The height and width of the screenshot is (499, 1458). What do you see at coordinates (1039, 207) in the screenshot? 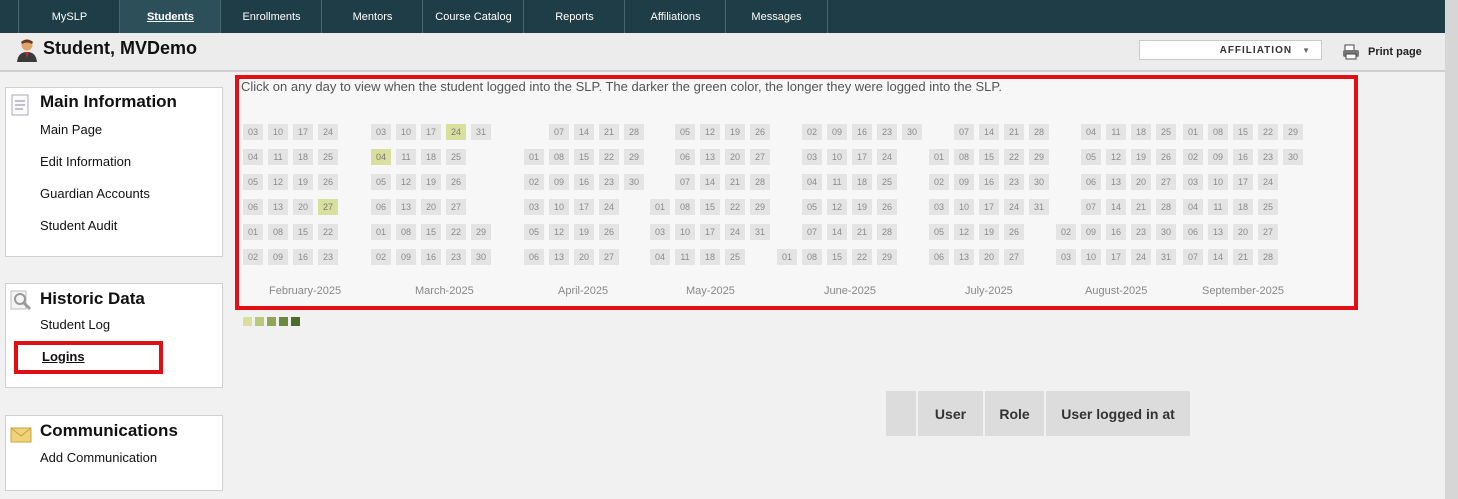
I see `calendar-day: 31` at bounding box center [1039, 207].